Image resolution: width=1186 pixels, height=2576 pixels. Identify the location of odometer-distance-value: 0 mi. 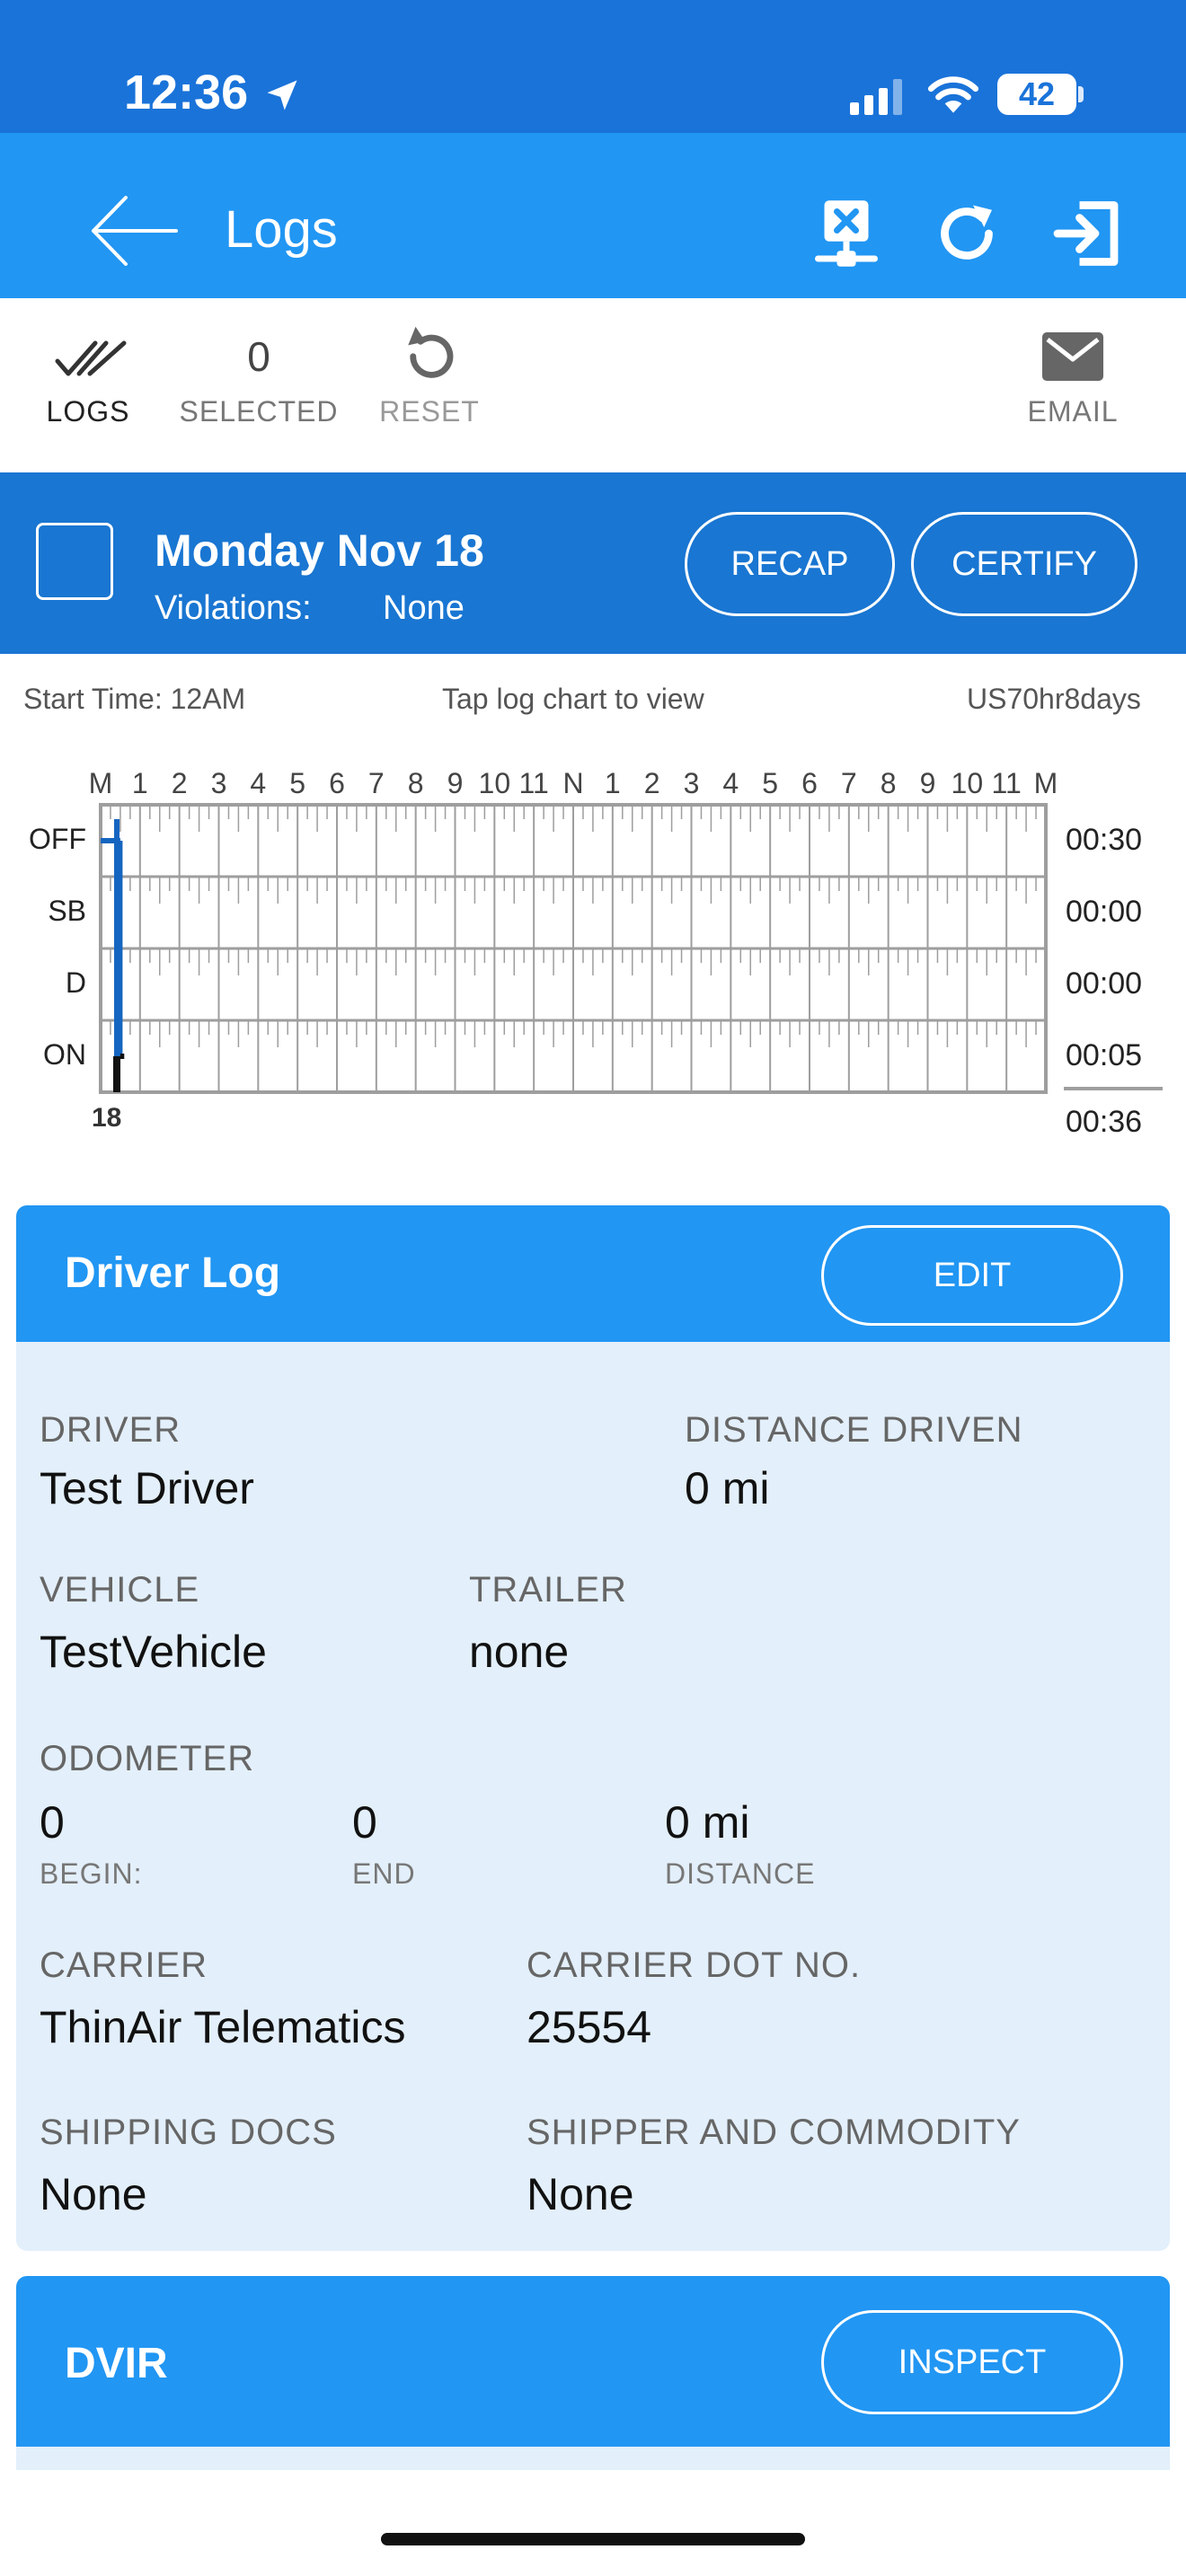
(707, 1822).